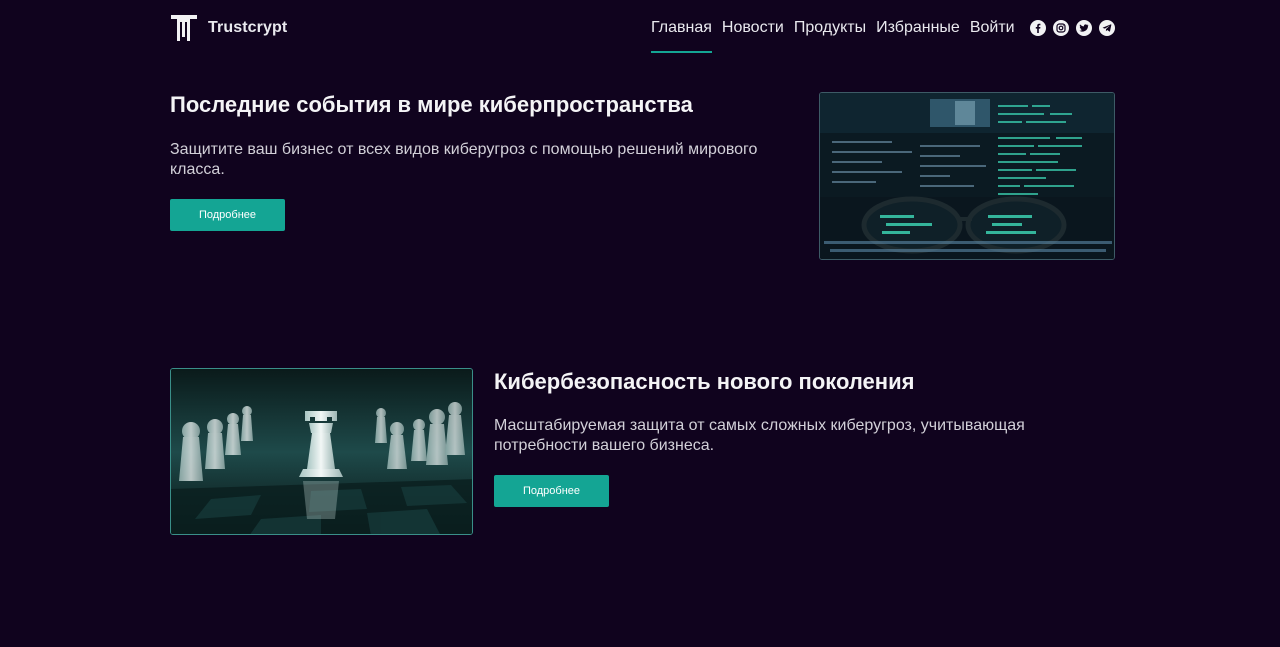 The image size is (1280, 647). Describe the element at coordinates (704, 381) in the screenshot. I see `section2-title: Кибербезопасность нового поколения` at that location.